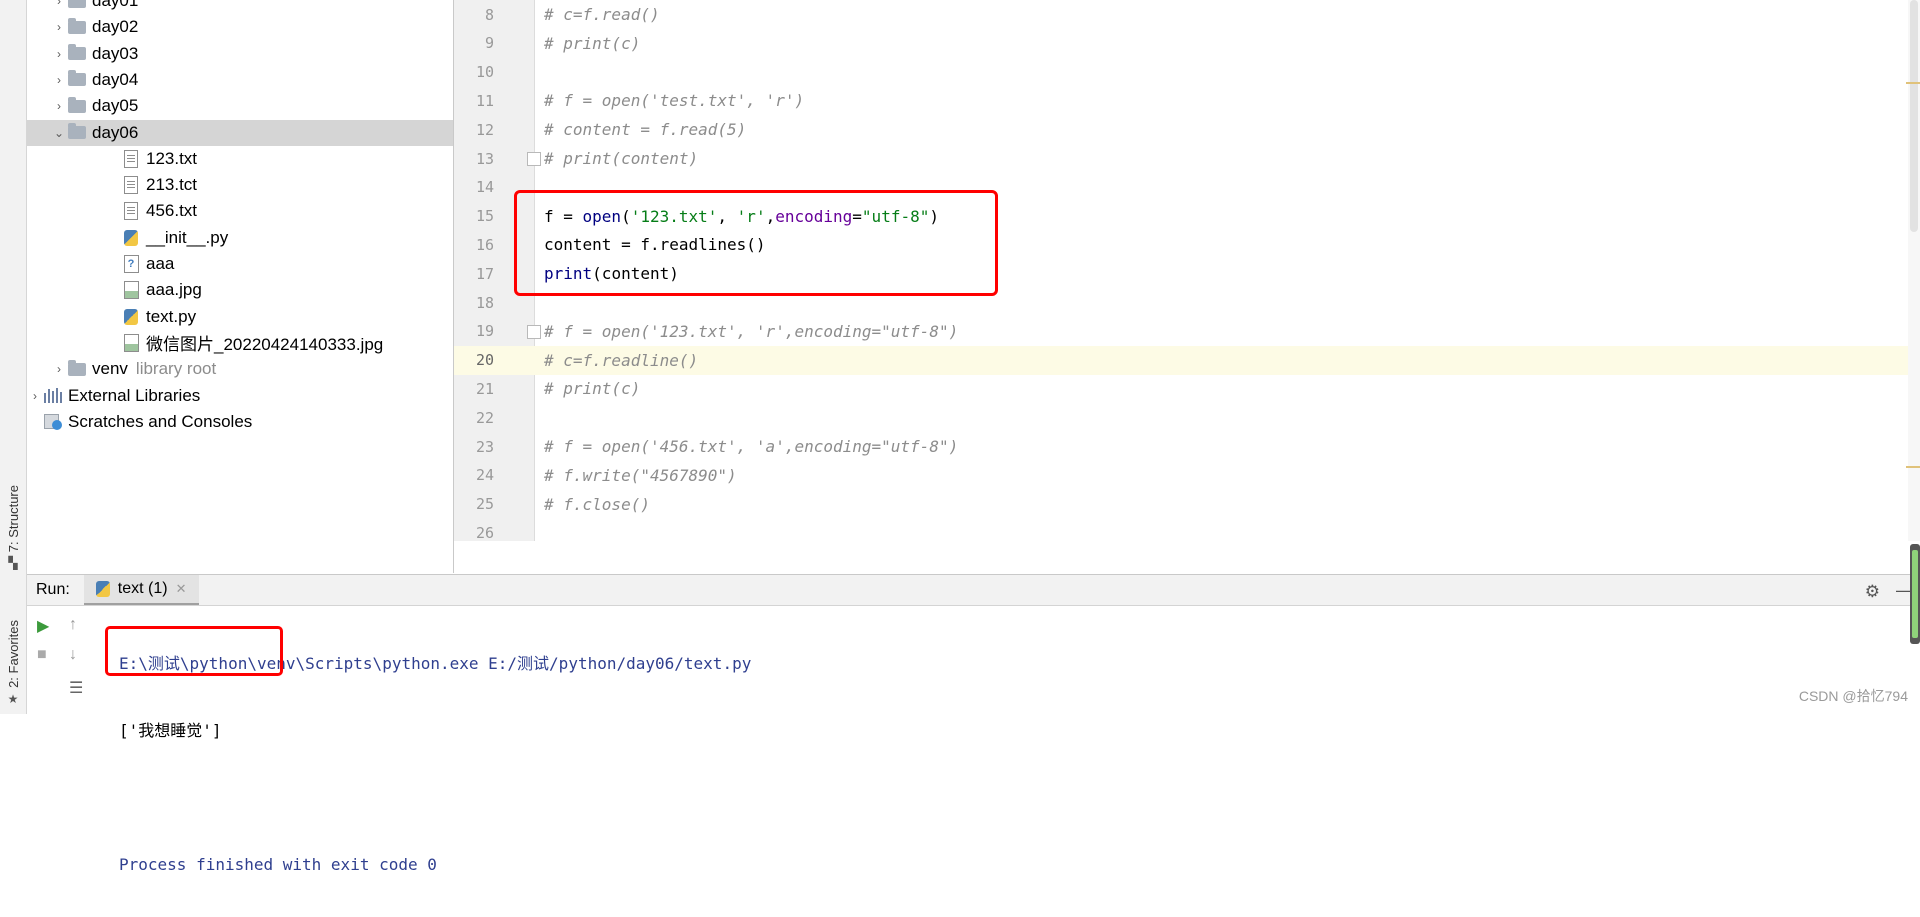 The height and width of the screenshot is (917, 1920). What do you see at coordinates (171, 316) in the screenshot?
I see `tree-item-label: text.py` at bounding box center [171, 316].